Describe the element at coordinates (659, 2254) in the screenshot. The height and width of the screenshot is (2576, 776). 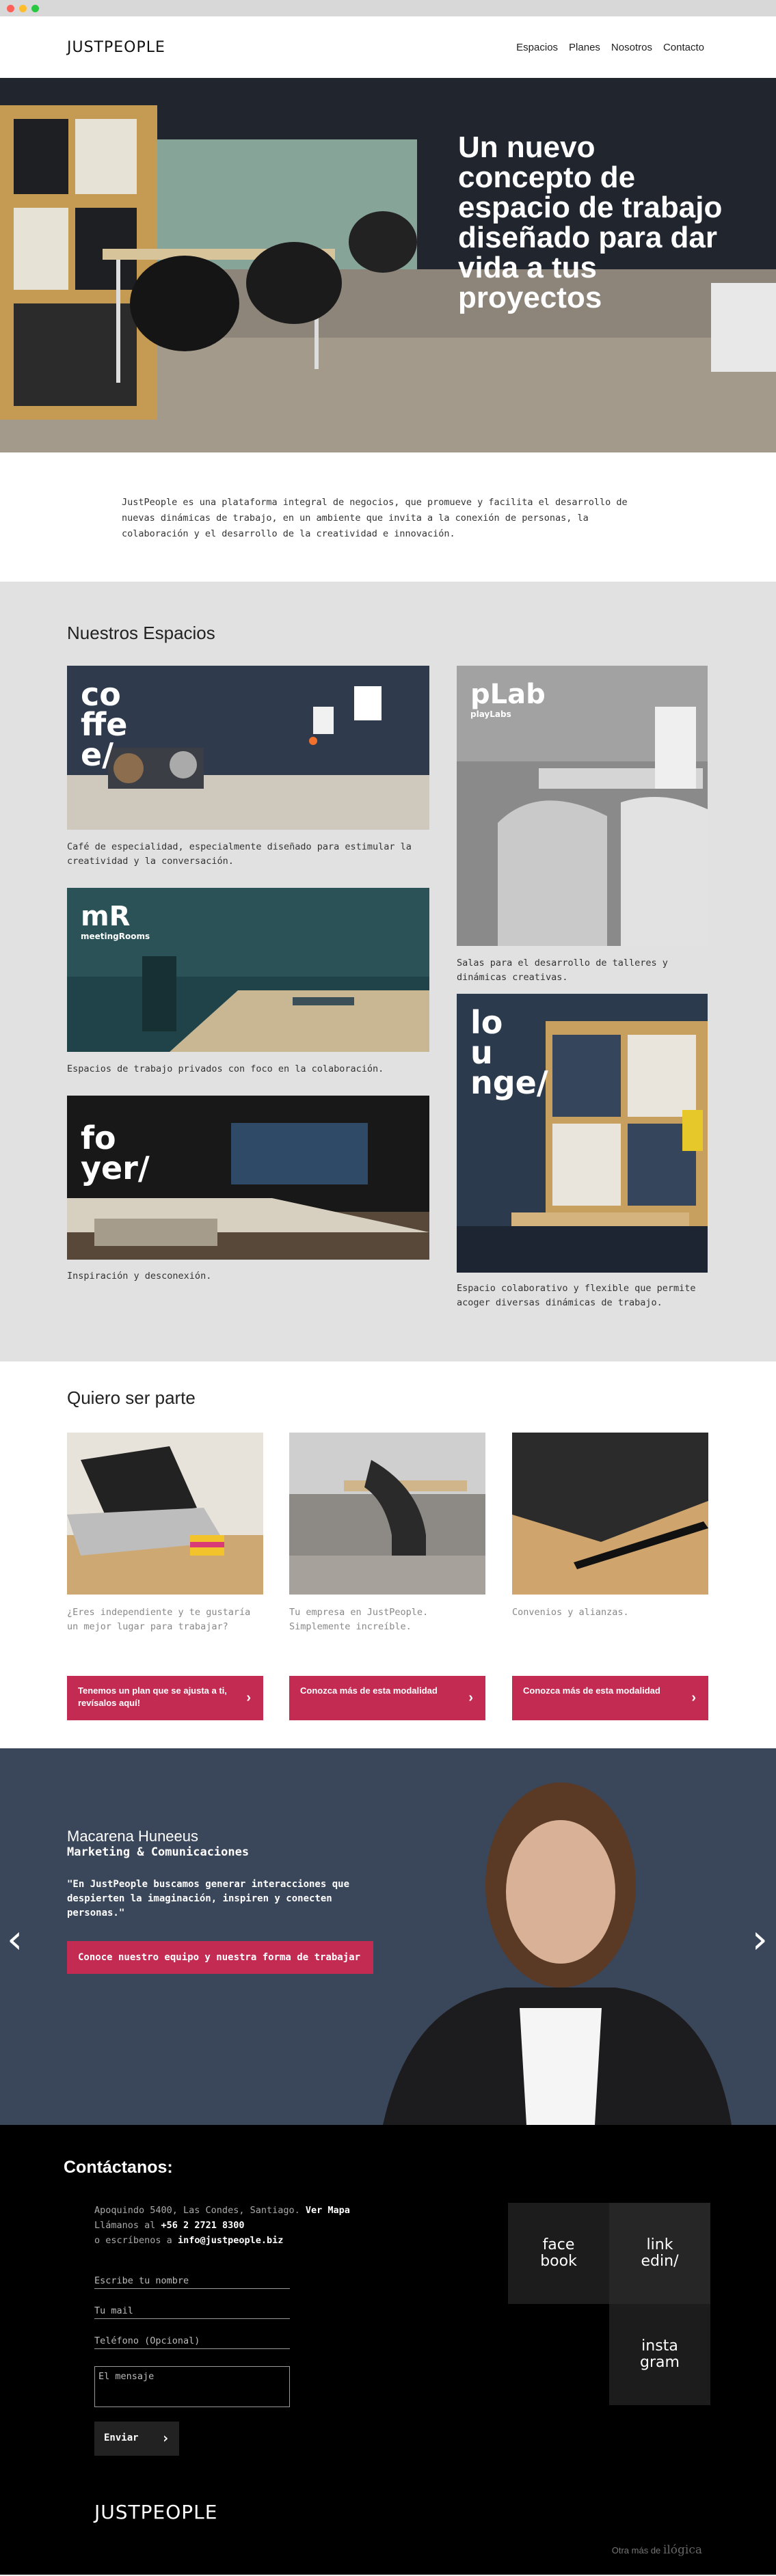
I see `linkedin-link: link edin/` at that location.